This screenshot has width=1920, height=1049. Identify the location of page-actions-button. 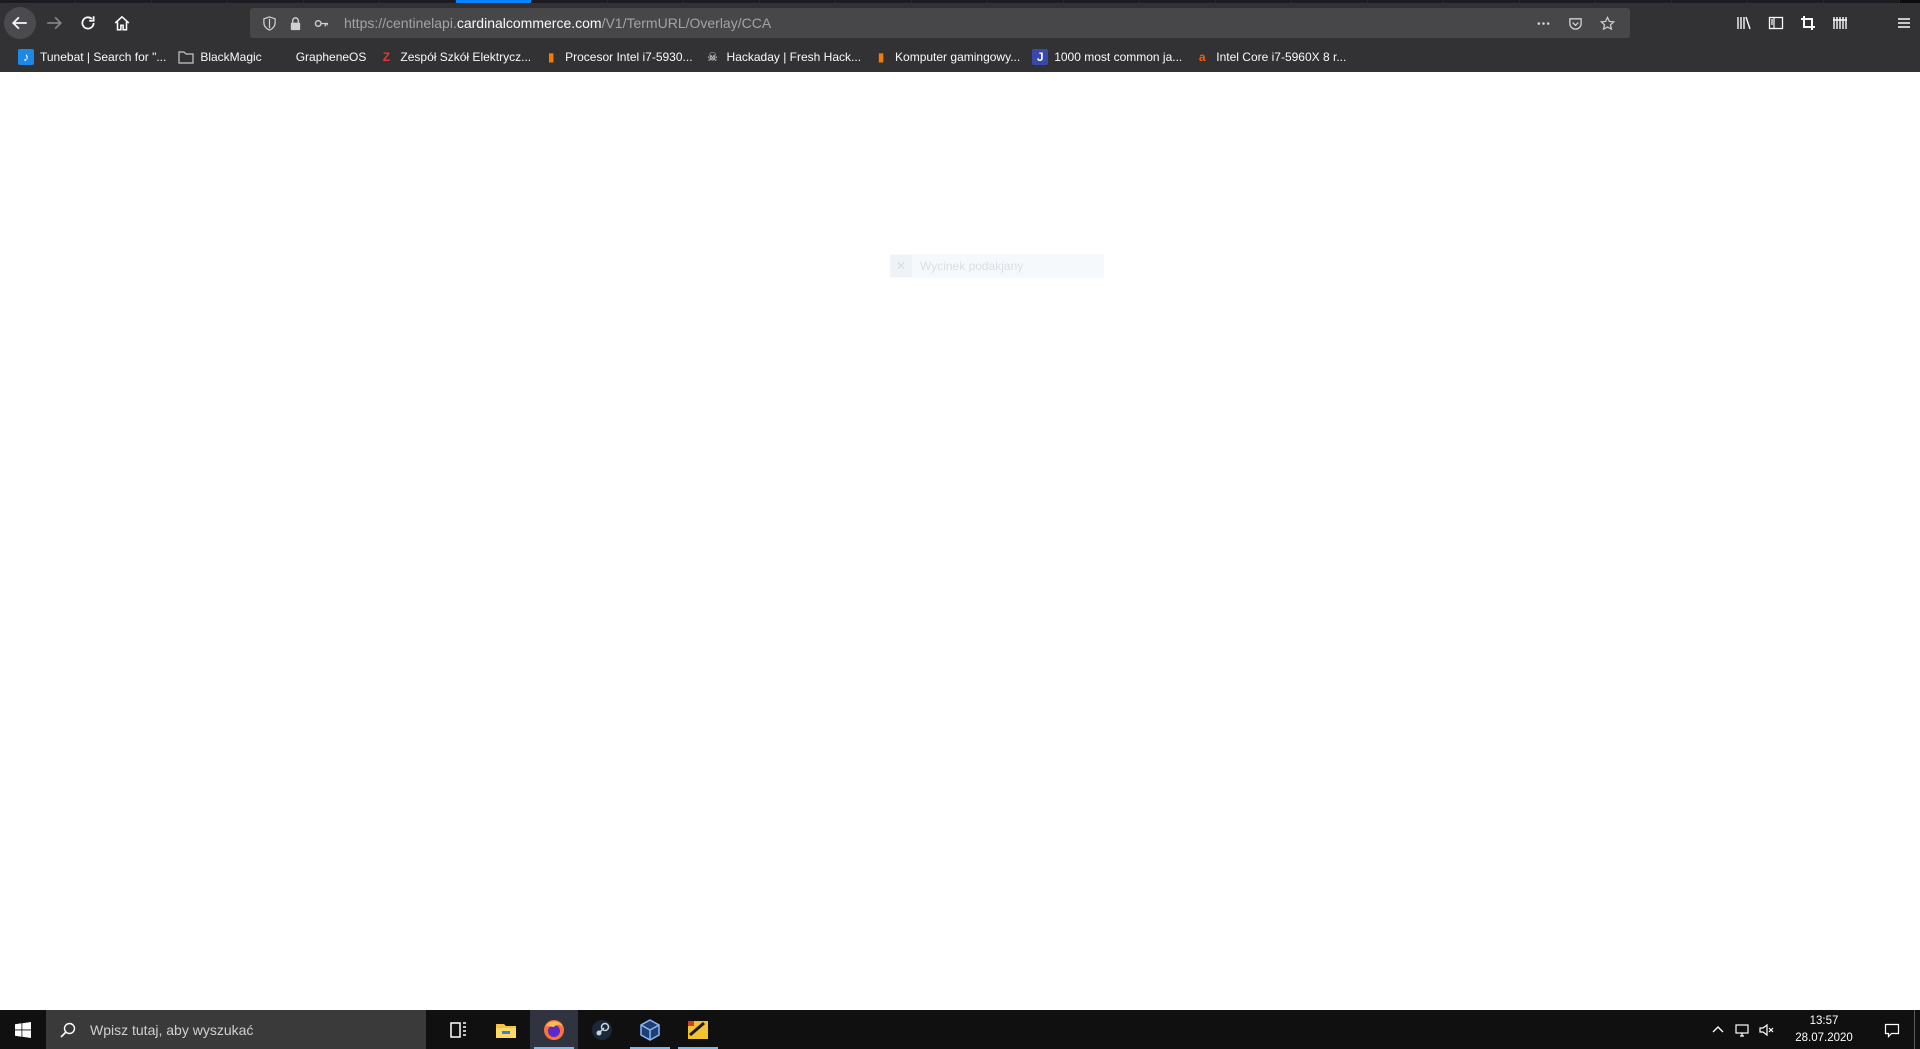
(1543, 23).